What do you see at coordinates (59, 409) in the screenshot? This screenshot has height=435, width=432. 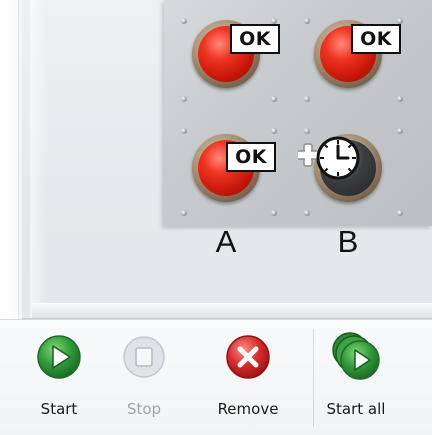 I see `start-label: Start` at bounding box center [59, 409].